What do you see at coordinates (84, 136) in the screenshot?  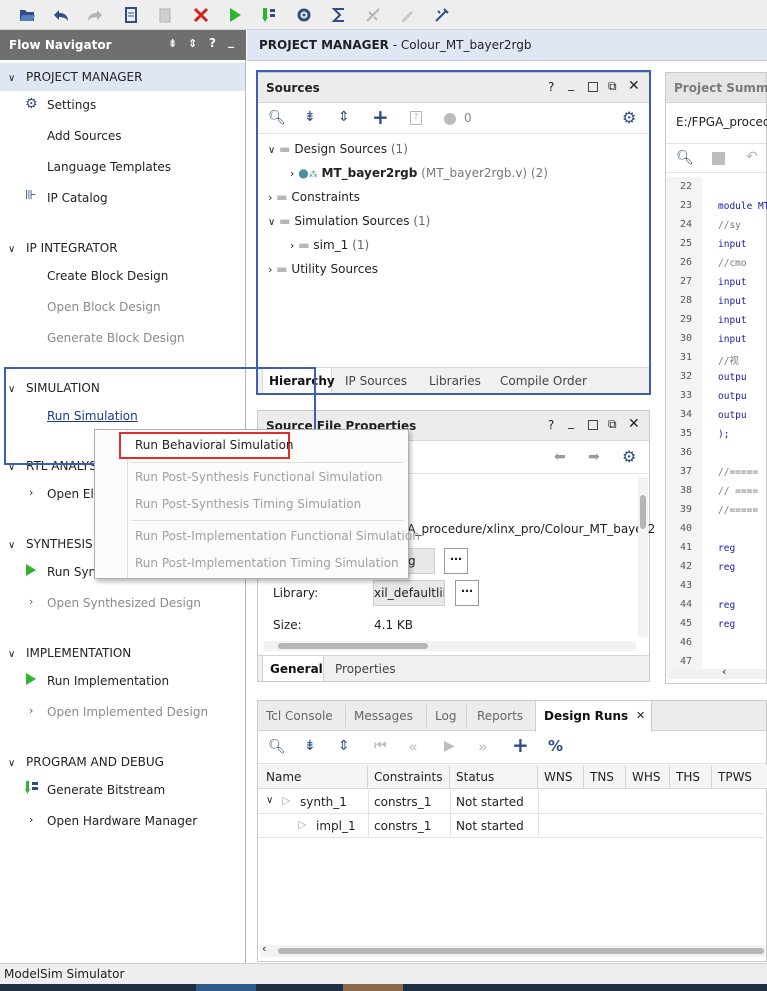 I see `nav-item-add-sources: Add Sources` at bounding box center [84, 136].